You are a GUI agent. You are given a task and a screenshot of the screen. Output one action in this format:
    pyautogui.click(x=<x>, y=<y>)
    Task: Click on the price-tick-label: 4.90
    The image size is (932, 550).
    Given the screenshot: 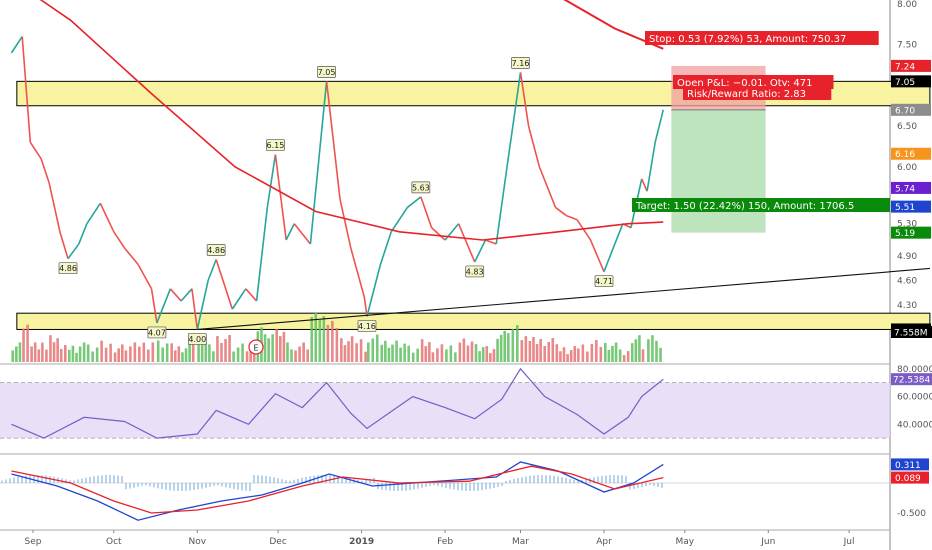 What is the action you would take?
    pyautogui.click(x=907, y=257)
    